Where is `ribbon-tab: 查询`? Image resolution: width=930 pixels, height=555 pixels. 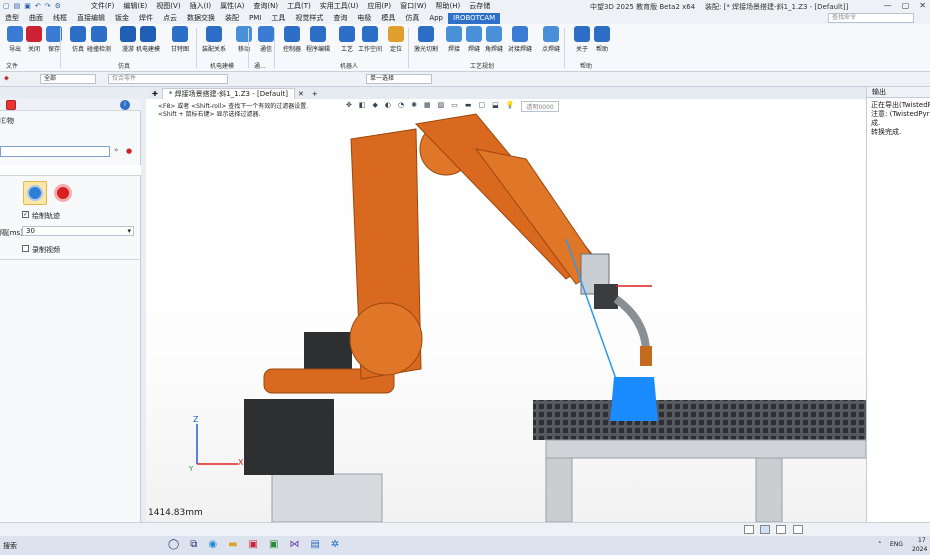
ribbon-tab: 查询 is located at coordinates (340, 18).